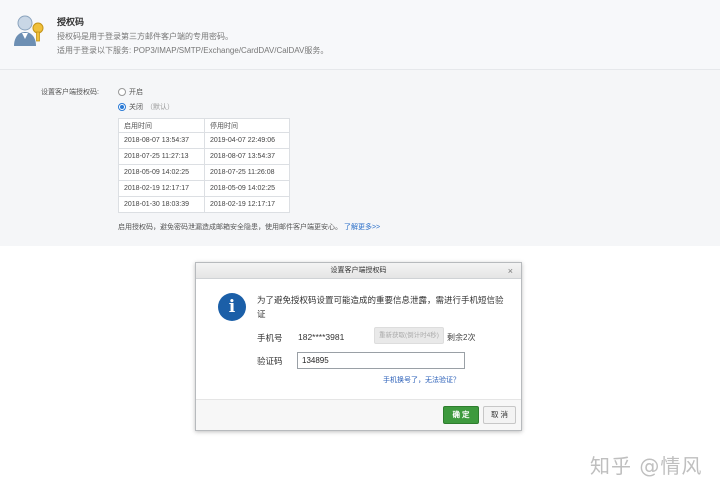  What do you see at coordinates (161, 125) in the screenshot?
I see `column-header-enable-time: 启用时间` at bounding box center [161, 125].